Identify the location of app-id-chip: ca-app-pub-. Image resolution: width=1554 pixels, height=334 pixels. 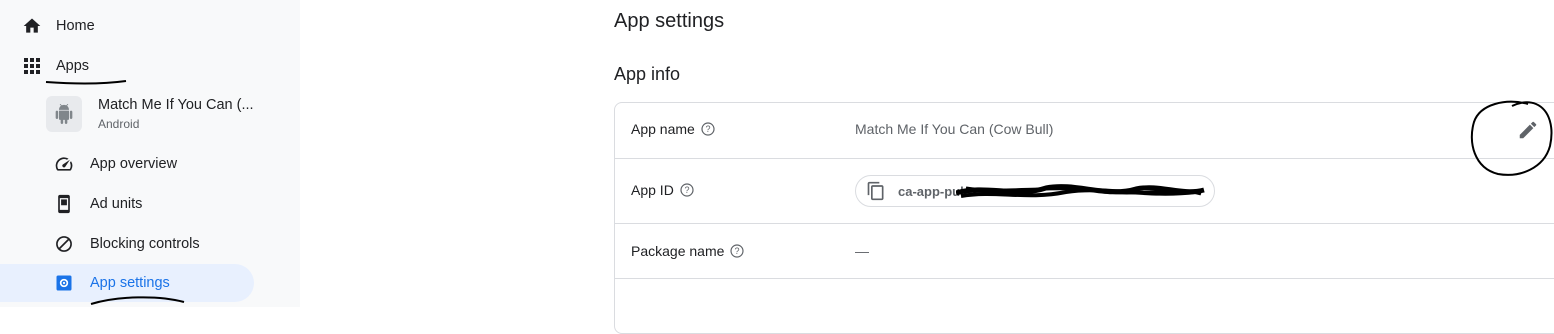
(1035, 191).